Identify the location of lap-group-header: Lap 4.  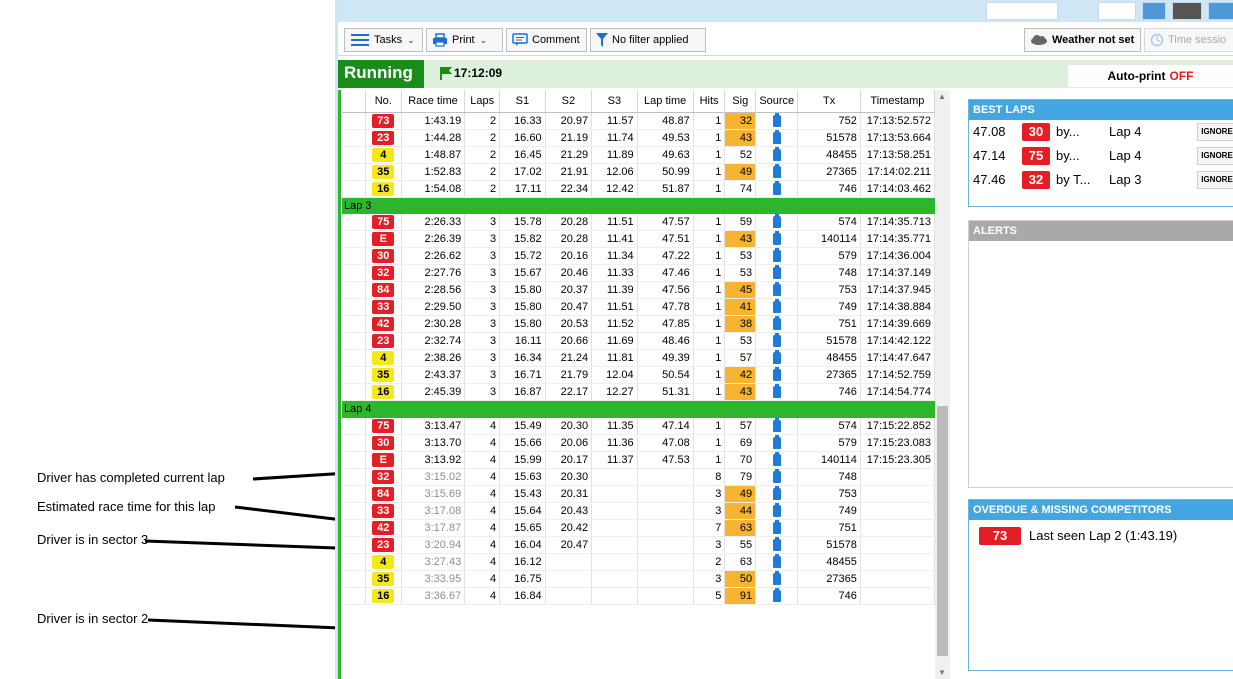
(638, 409).